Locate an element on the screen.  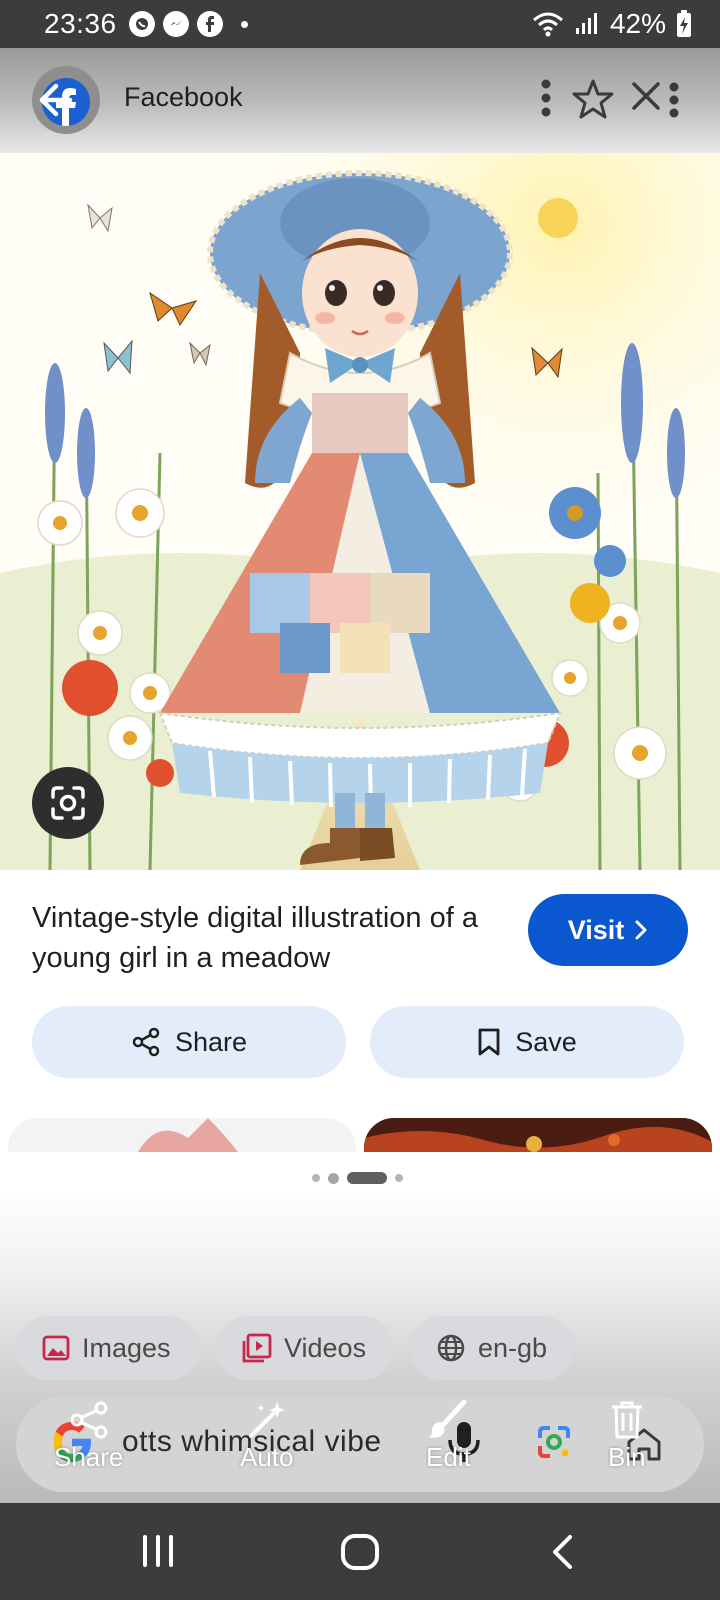
carousel-indicator is located at coordinates (357, 1178).